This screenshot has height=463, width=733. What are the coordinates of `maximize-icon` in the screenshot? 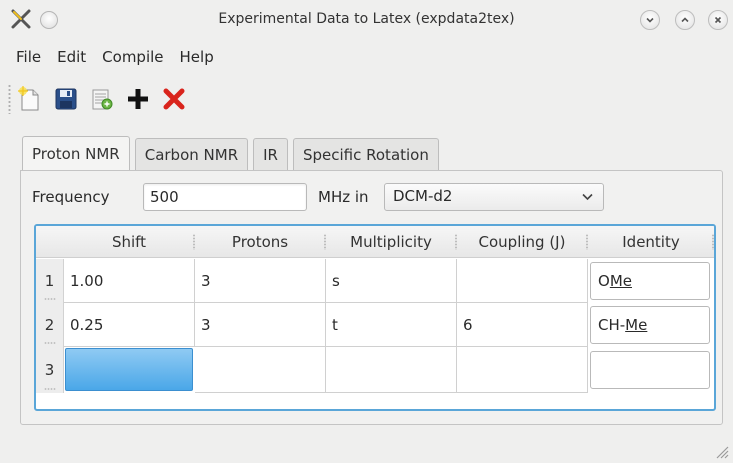 It's located at (685, 20).